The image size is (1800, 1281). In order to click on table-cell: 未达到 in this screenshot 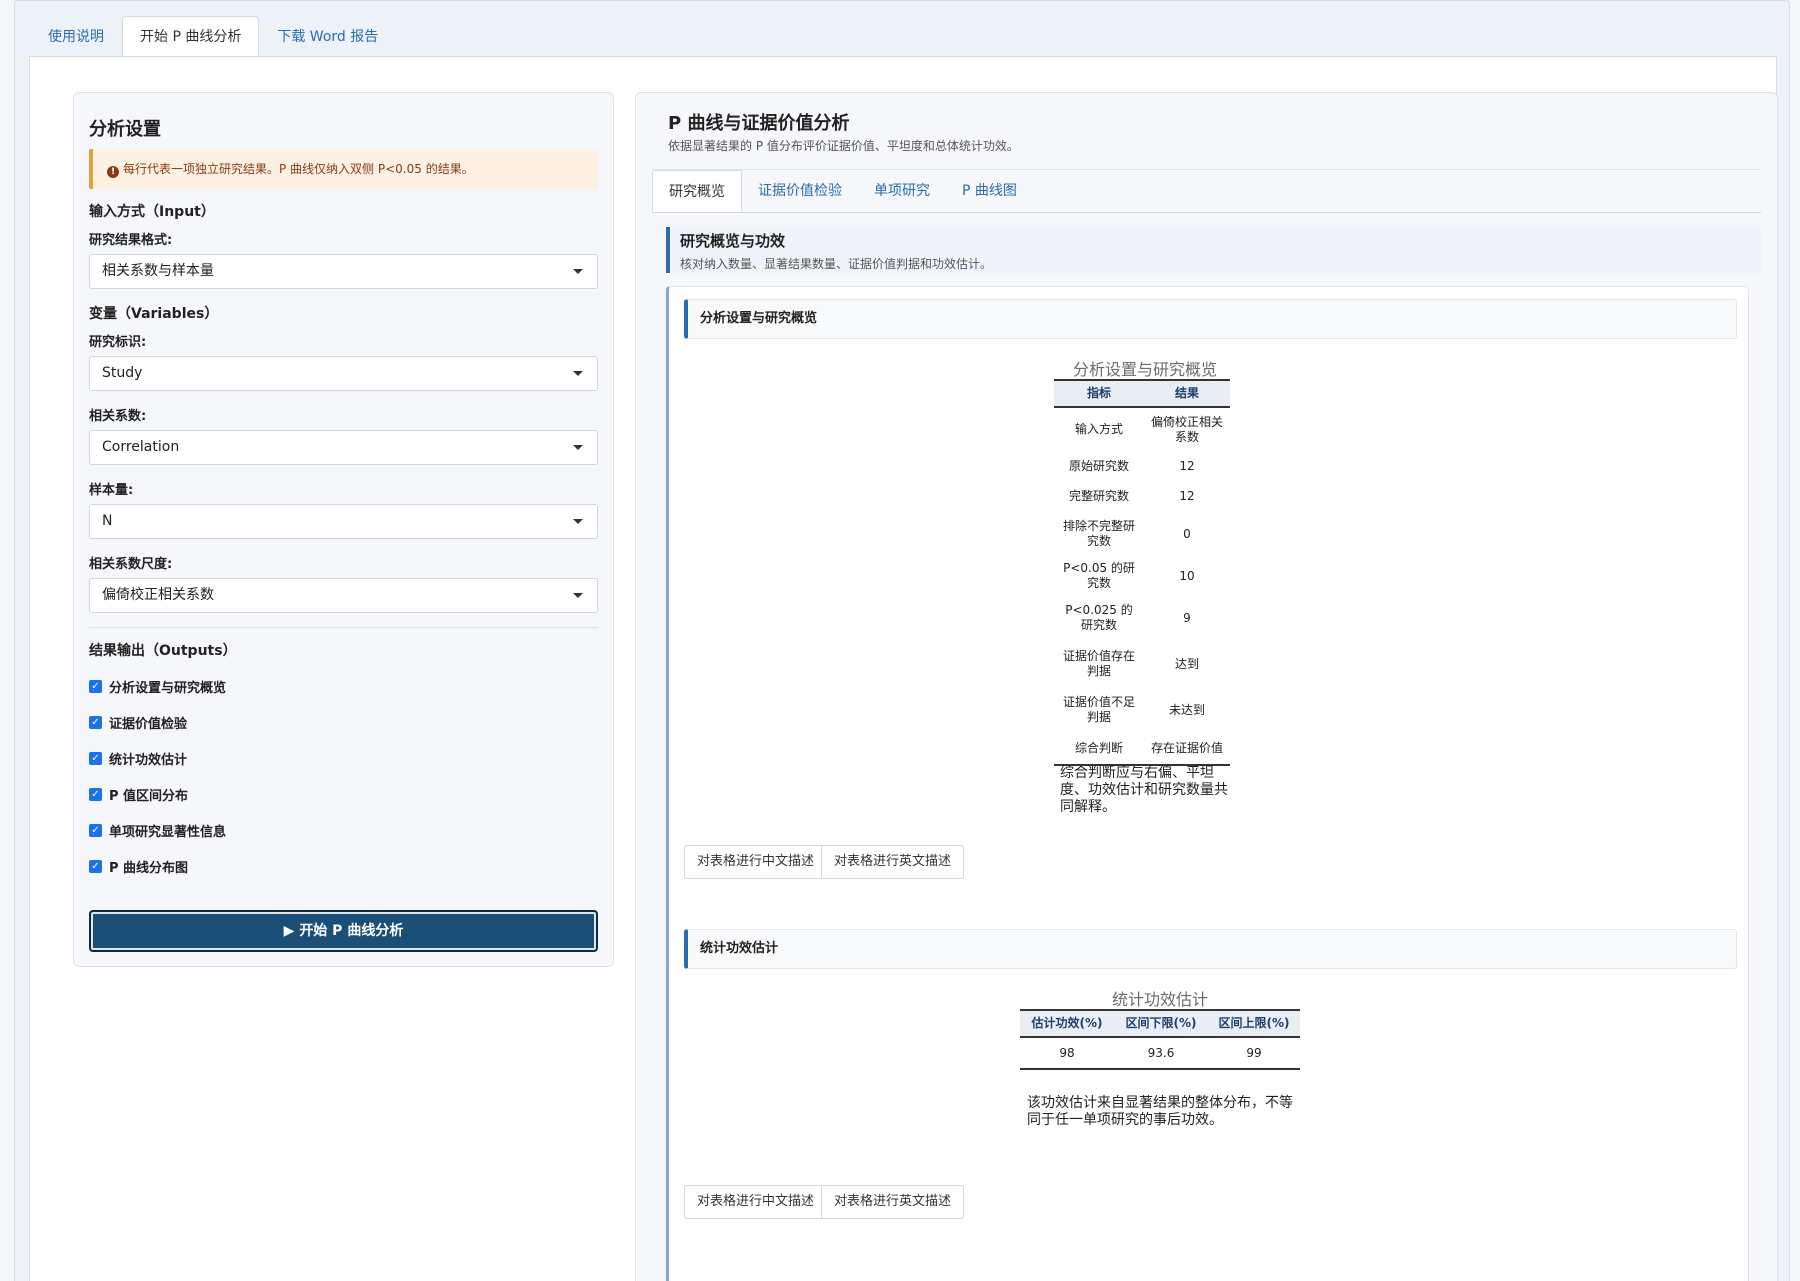, I will do `click(1186, 709)`.